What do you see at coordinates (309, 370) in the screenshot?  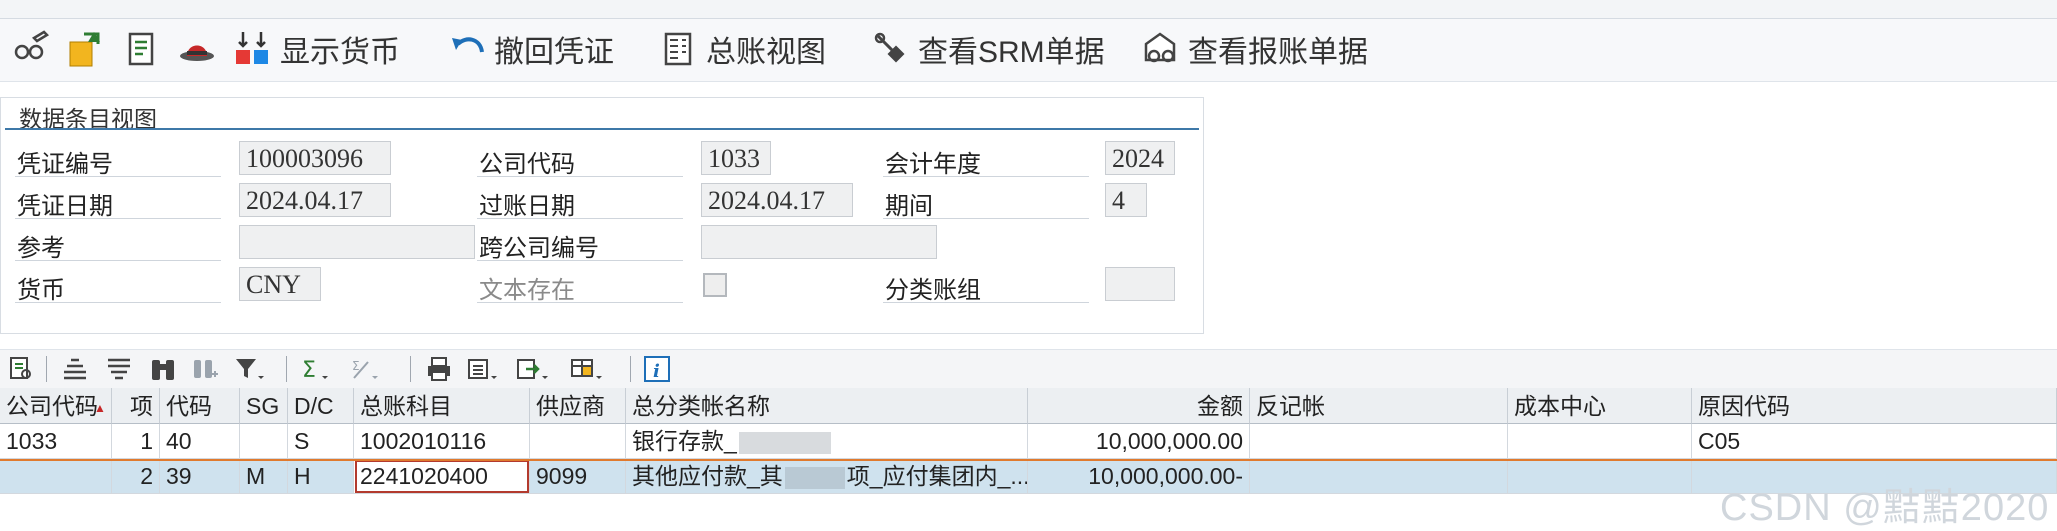 I see `svg-text: Σ` at bounding box center [309, 370].